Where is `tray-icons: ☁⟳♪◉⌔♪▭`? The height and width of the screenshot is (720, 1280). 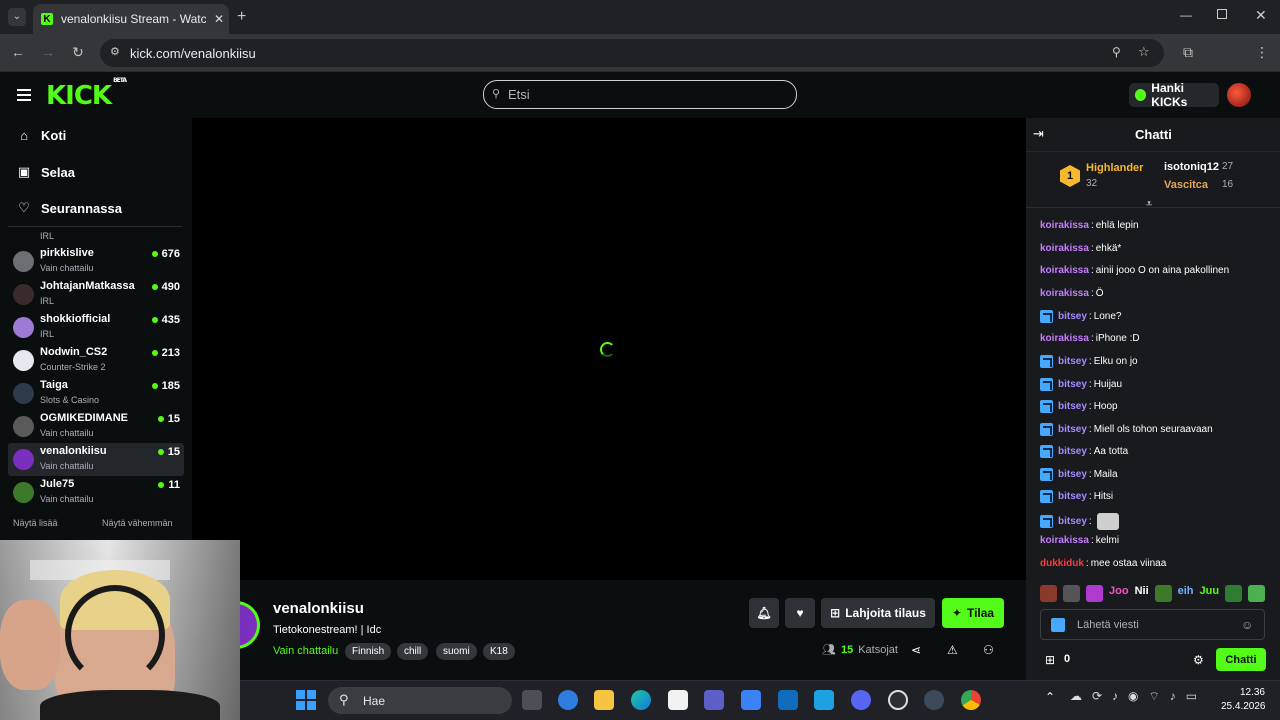 tray-icons: ☁⟳♪◉⌔♪▭ is located at coordinates (1138, 696).